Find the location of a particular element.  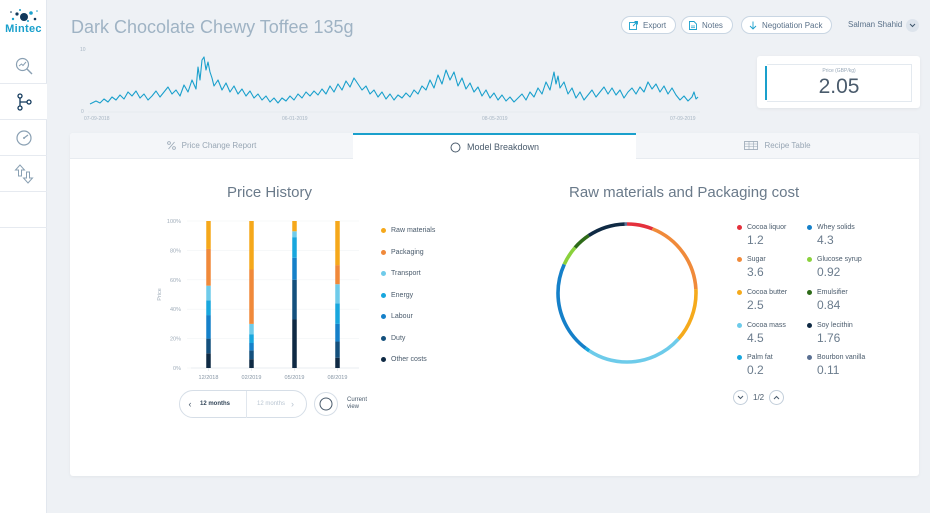

period-next-button: › is located at coordinates (298, 404).